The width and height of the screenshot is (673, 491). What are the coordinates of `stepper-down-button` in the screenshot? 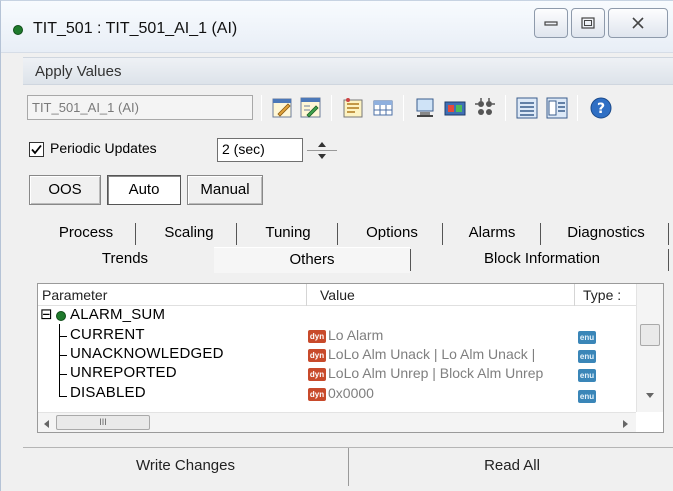 It's located at (322, 156).